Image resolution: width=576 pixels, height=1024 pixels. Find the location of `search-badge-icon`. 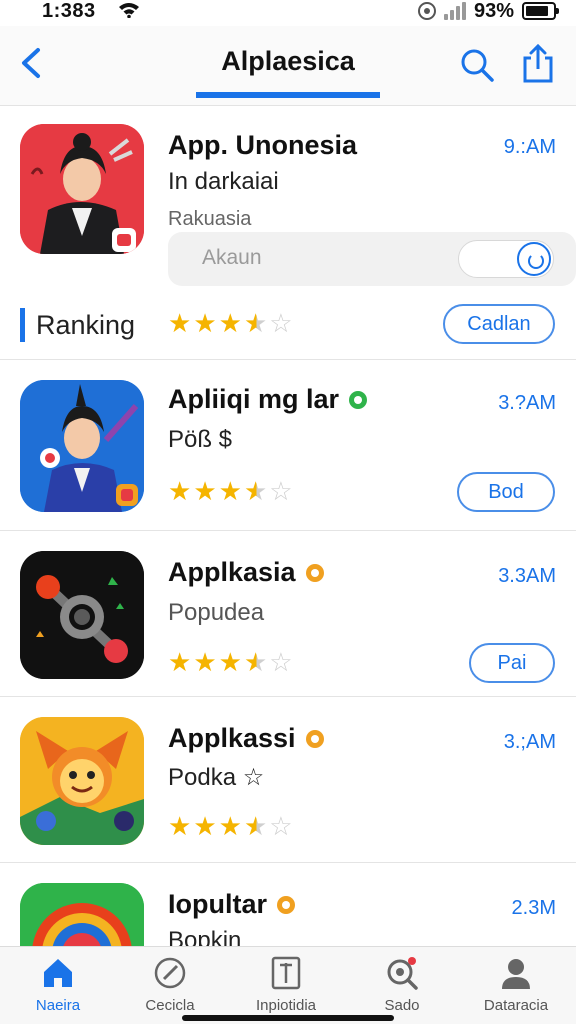

search-badge-icon is located at coordinates (402, 973).